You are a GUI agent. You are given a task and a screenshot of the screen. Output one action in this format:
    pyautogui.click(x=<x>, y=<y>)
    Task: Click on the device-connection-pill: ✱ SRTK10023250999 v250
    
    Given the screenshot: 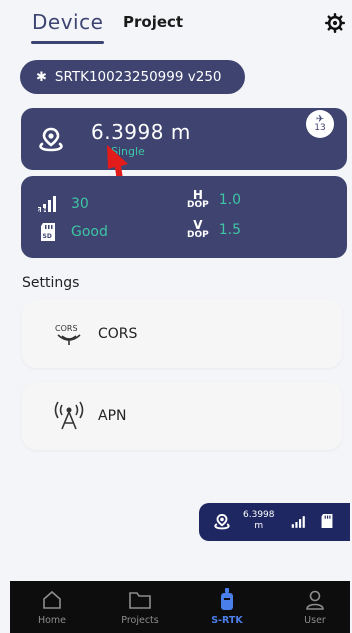 What is the action you would take?
    pyautogui.click(x=132, y=77)
    